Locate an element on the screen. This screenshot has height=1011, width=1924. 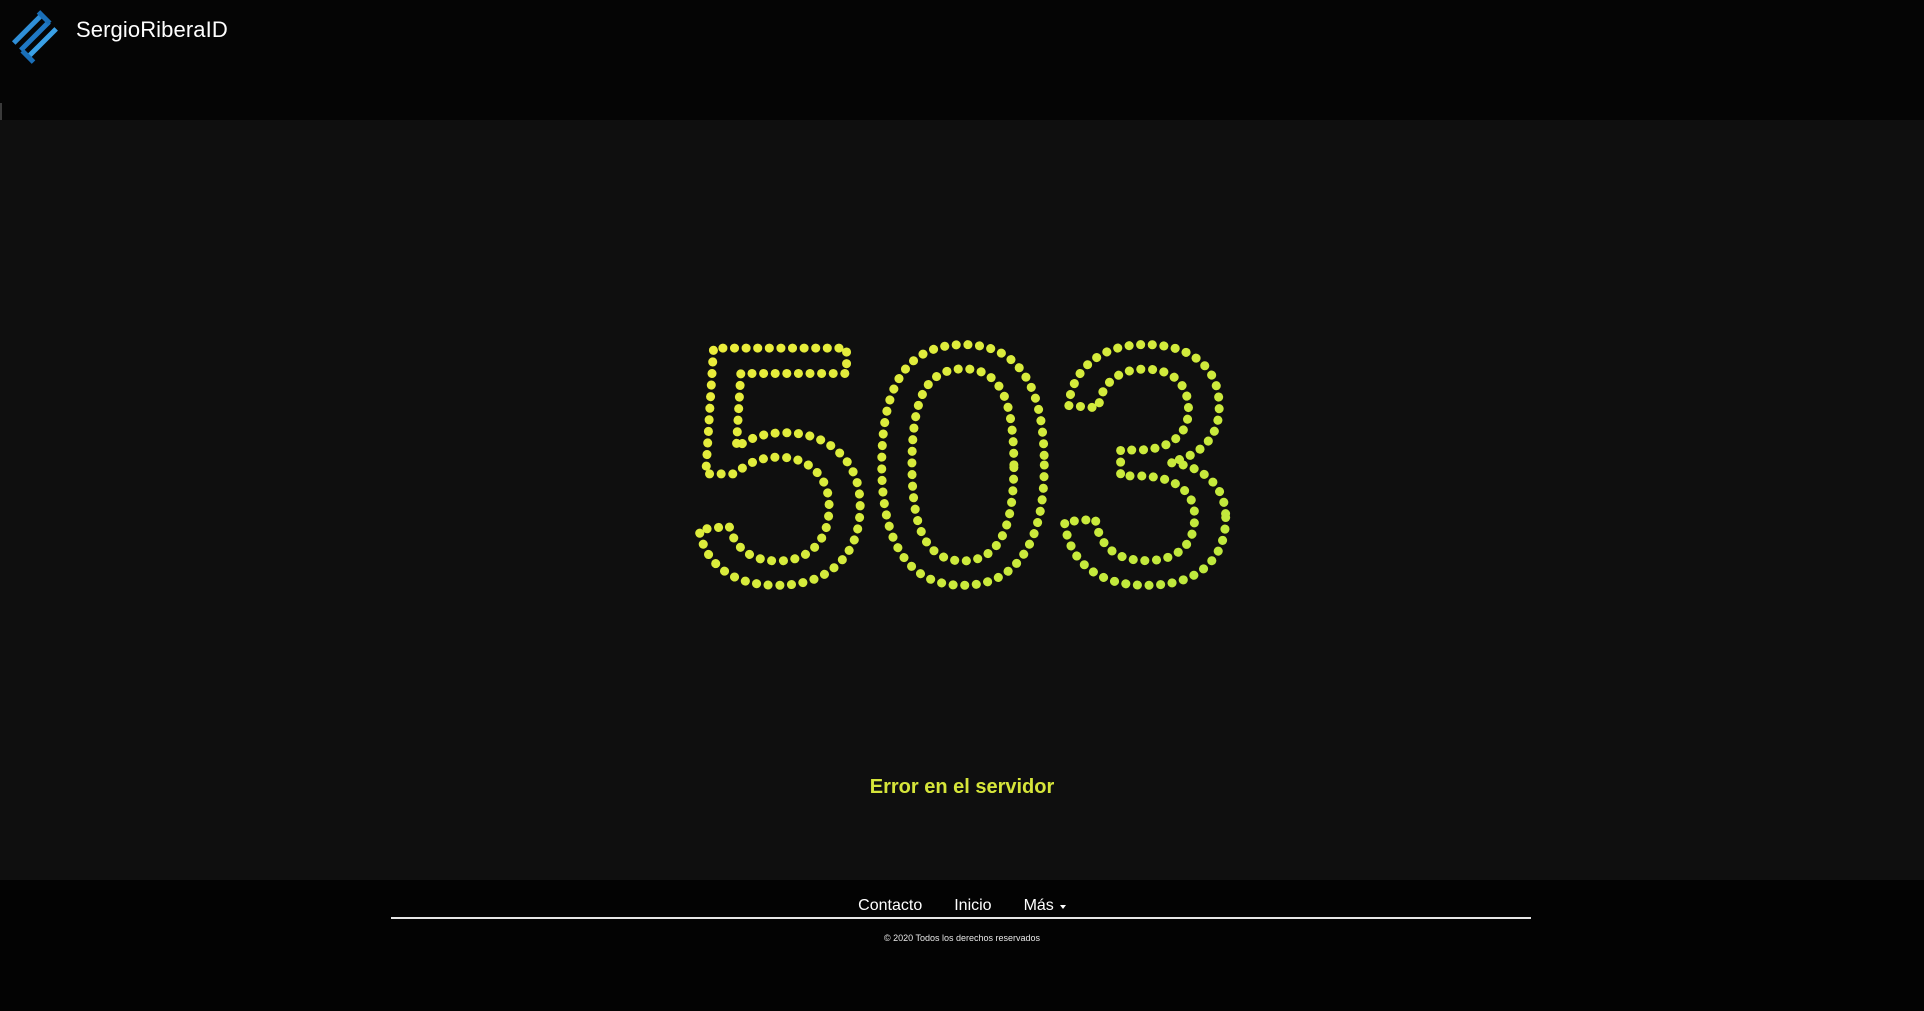
brand-name: SergioRiberaID is located at coordinates (152, 29).